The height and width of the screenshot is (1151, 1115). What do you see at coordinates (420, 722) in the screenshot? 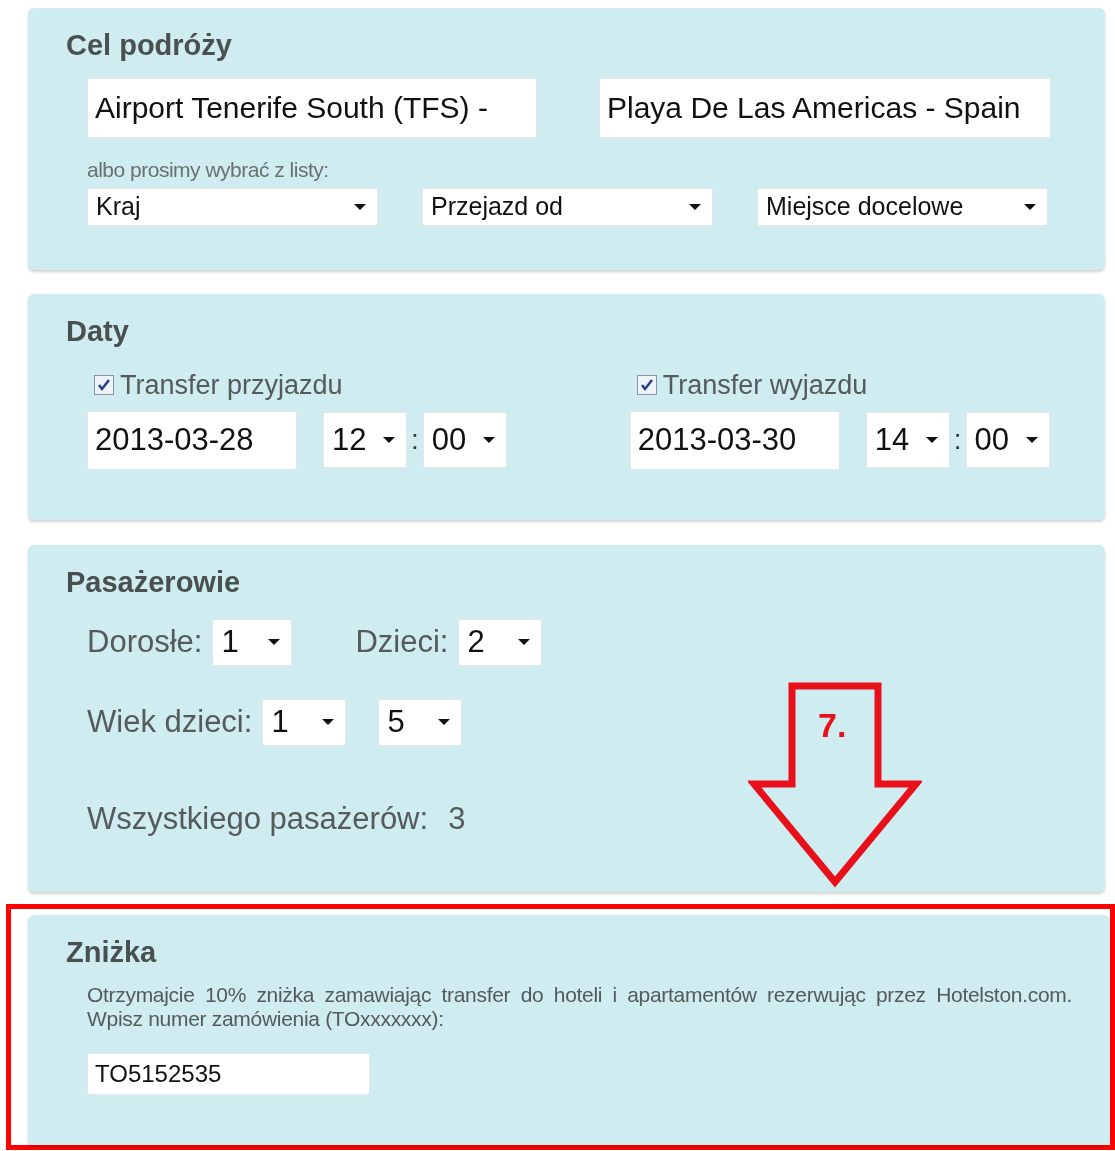
I see `dropdown: 5` at bounding box center [420, 722].